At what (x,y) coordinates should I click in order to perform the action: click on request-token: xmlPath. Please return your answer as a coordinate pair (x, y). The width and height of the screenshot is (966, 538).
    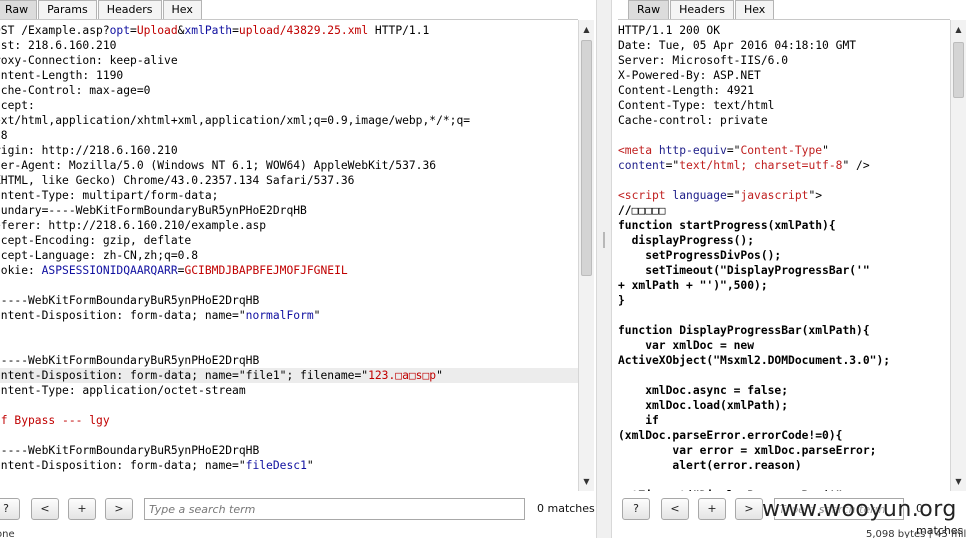
    Looking at the image, I should click on (208, 30).